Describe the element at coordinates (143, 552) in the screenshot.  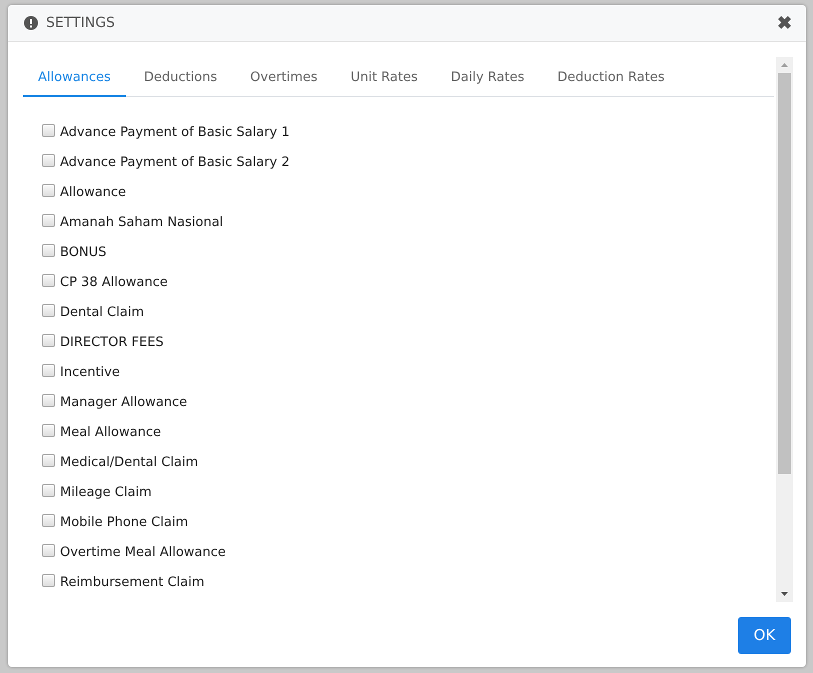
I see `checkbox-label: Overtime Meal Allowance` at that location.